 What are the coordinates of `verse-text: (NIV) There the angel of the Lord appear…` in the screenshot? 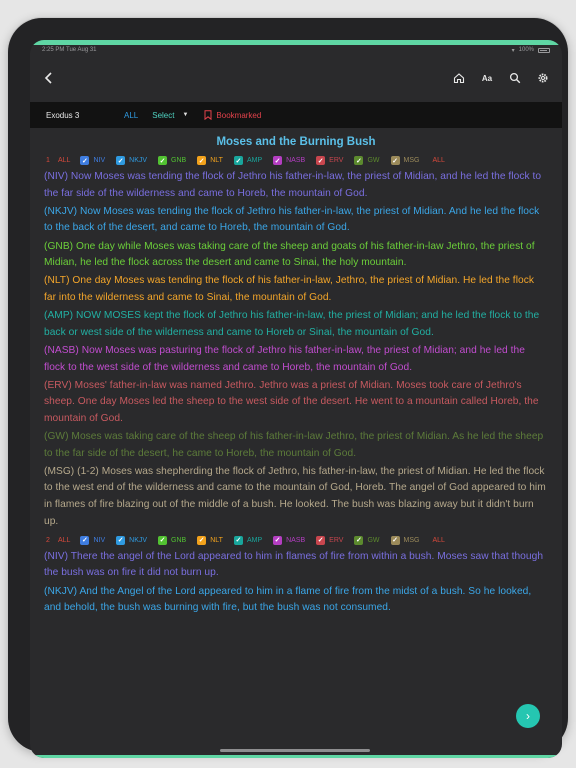 It's located at (296, 565).